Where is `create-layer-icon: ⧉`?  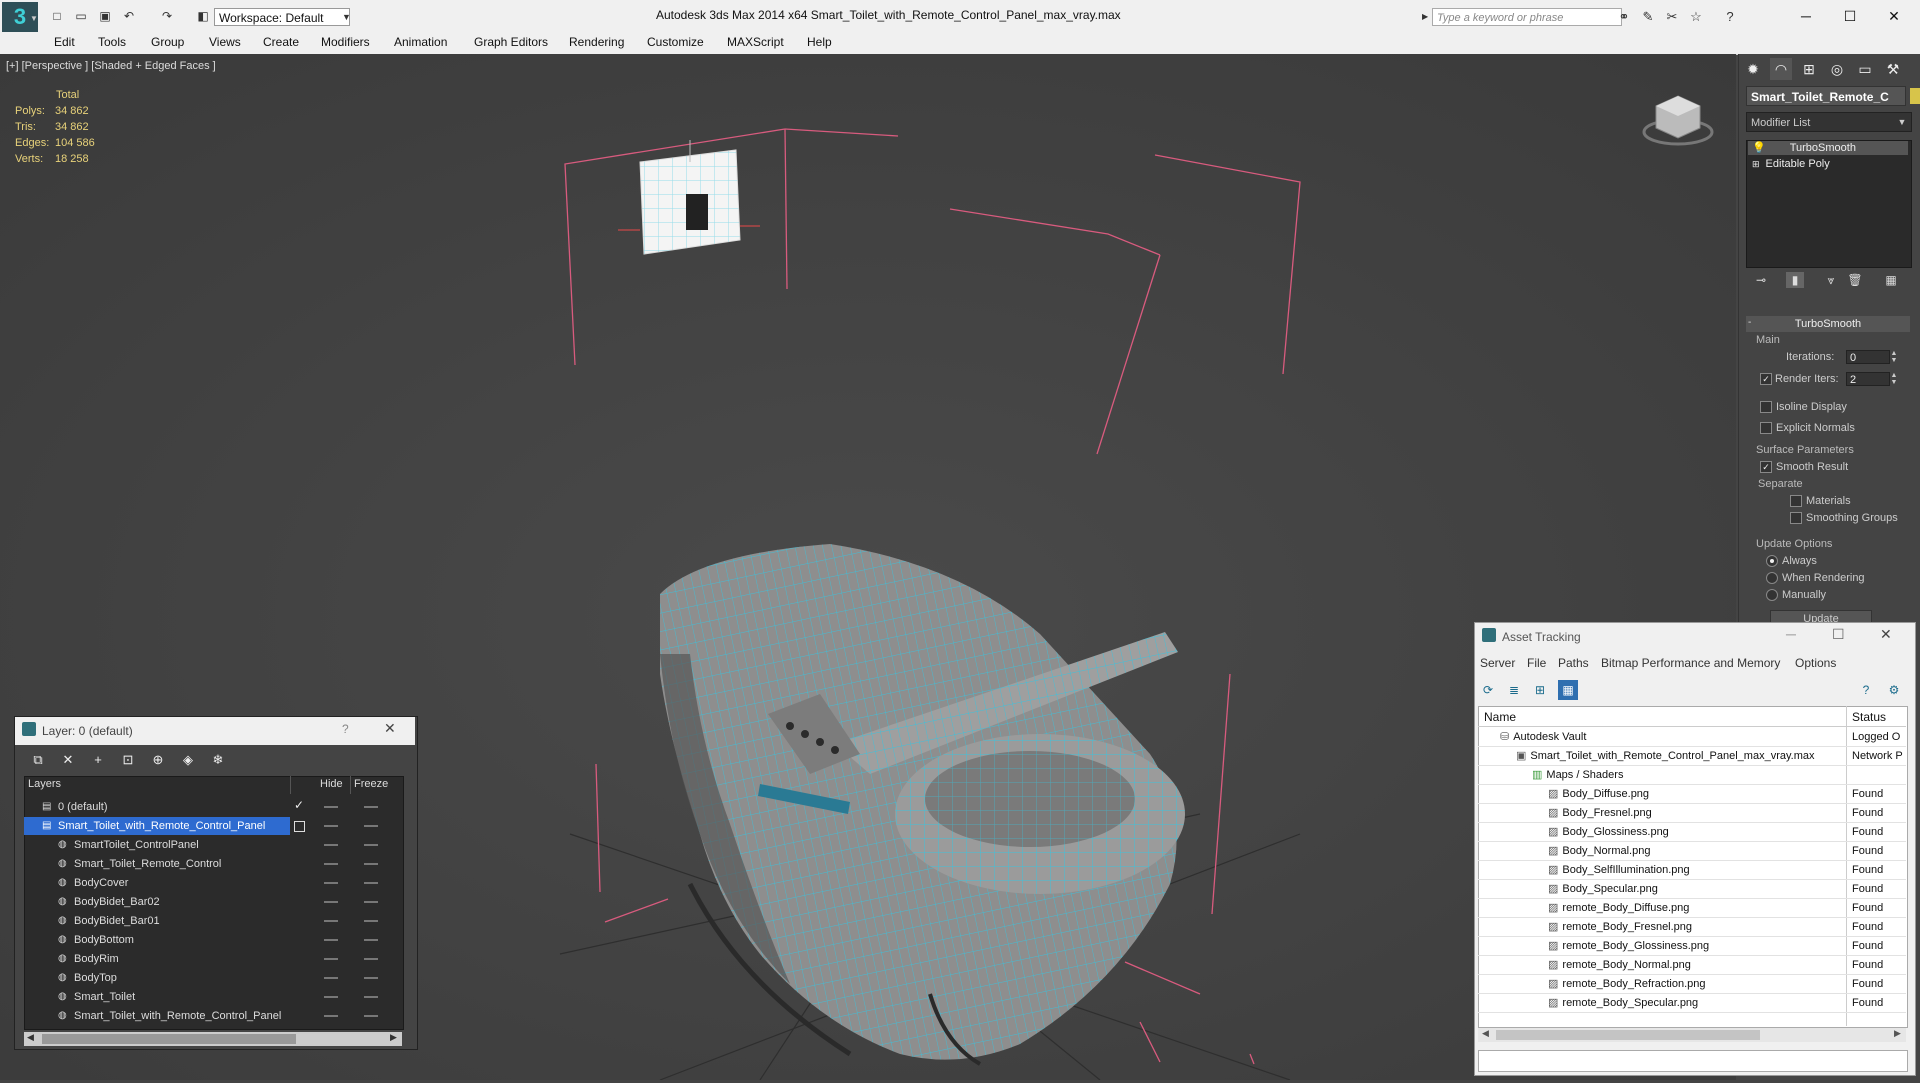
create-layer-icon: ⧉ is located at coordinates (38, 760).